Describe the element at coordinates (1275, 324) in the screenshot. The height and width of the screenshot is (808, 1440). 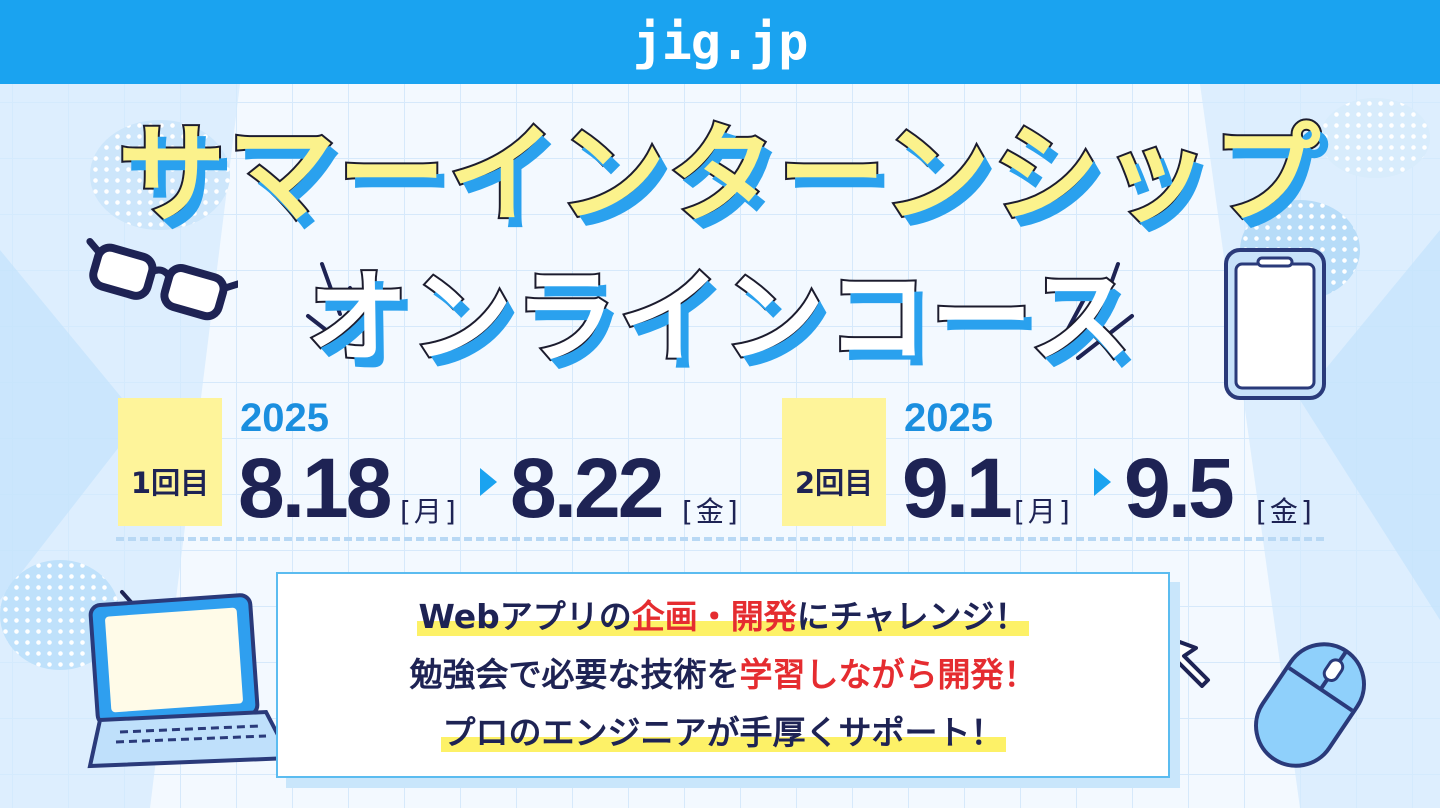
I see `smartphone-icon` at that location.